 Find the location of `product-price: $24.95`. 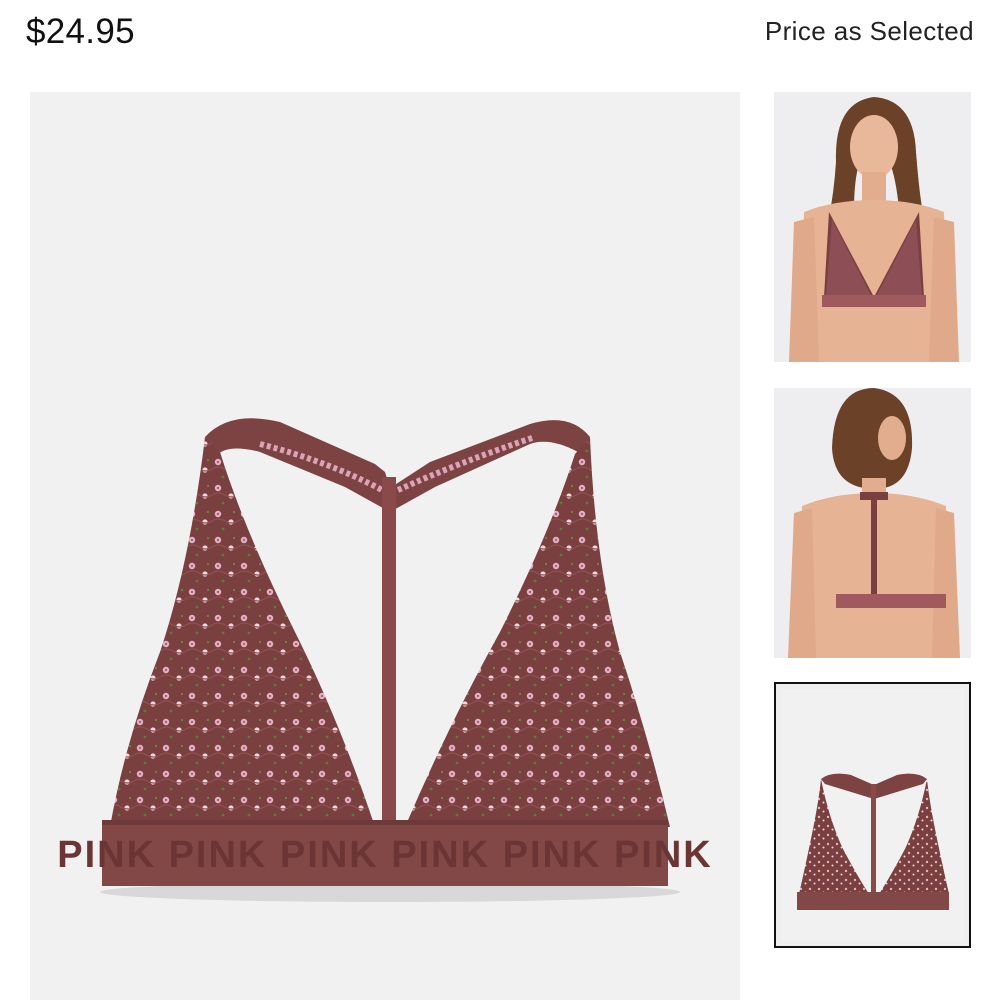

product-price: $24.95 is located at coordinates (80, 31).